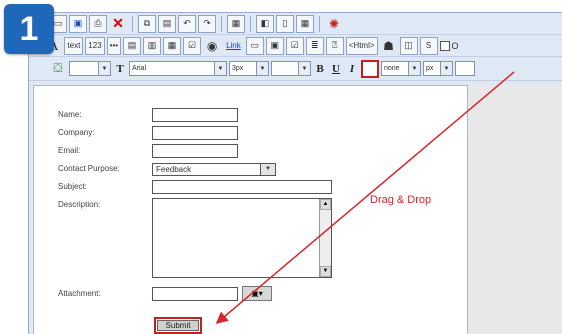  What do you see at coordinates (214, 169) in the screenshot?
I see `contact-purpose-select: Feedback ▼` at bounding box center [214, 169].